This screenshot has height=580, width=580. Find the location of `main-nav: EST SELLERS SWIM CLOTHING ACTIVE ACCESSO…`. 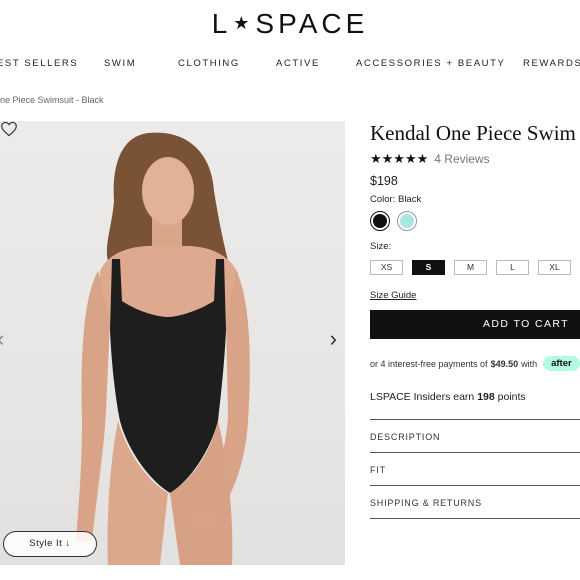

main-nav: EST SELLERS SWIM CLOTHING ACTIVE ACCESSO… is located at coordinates (290, 65).